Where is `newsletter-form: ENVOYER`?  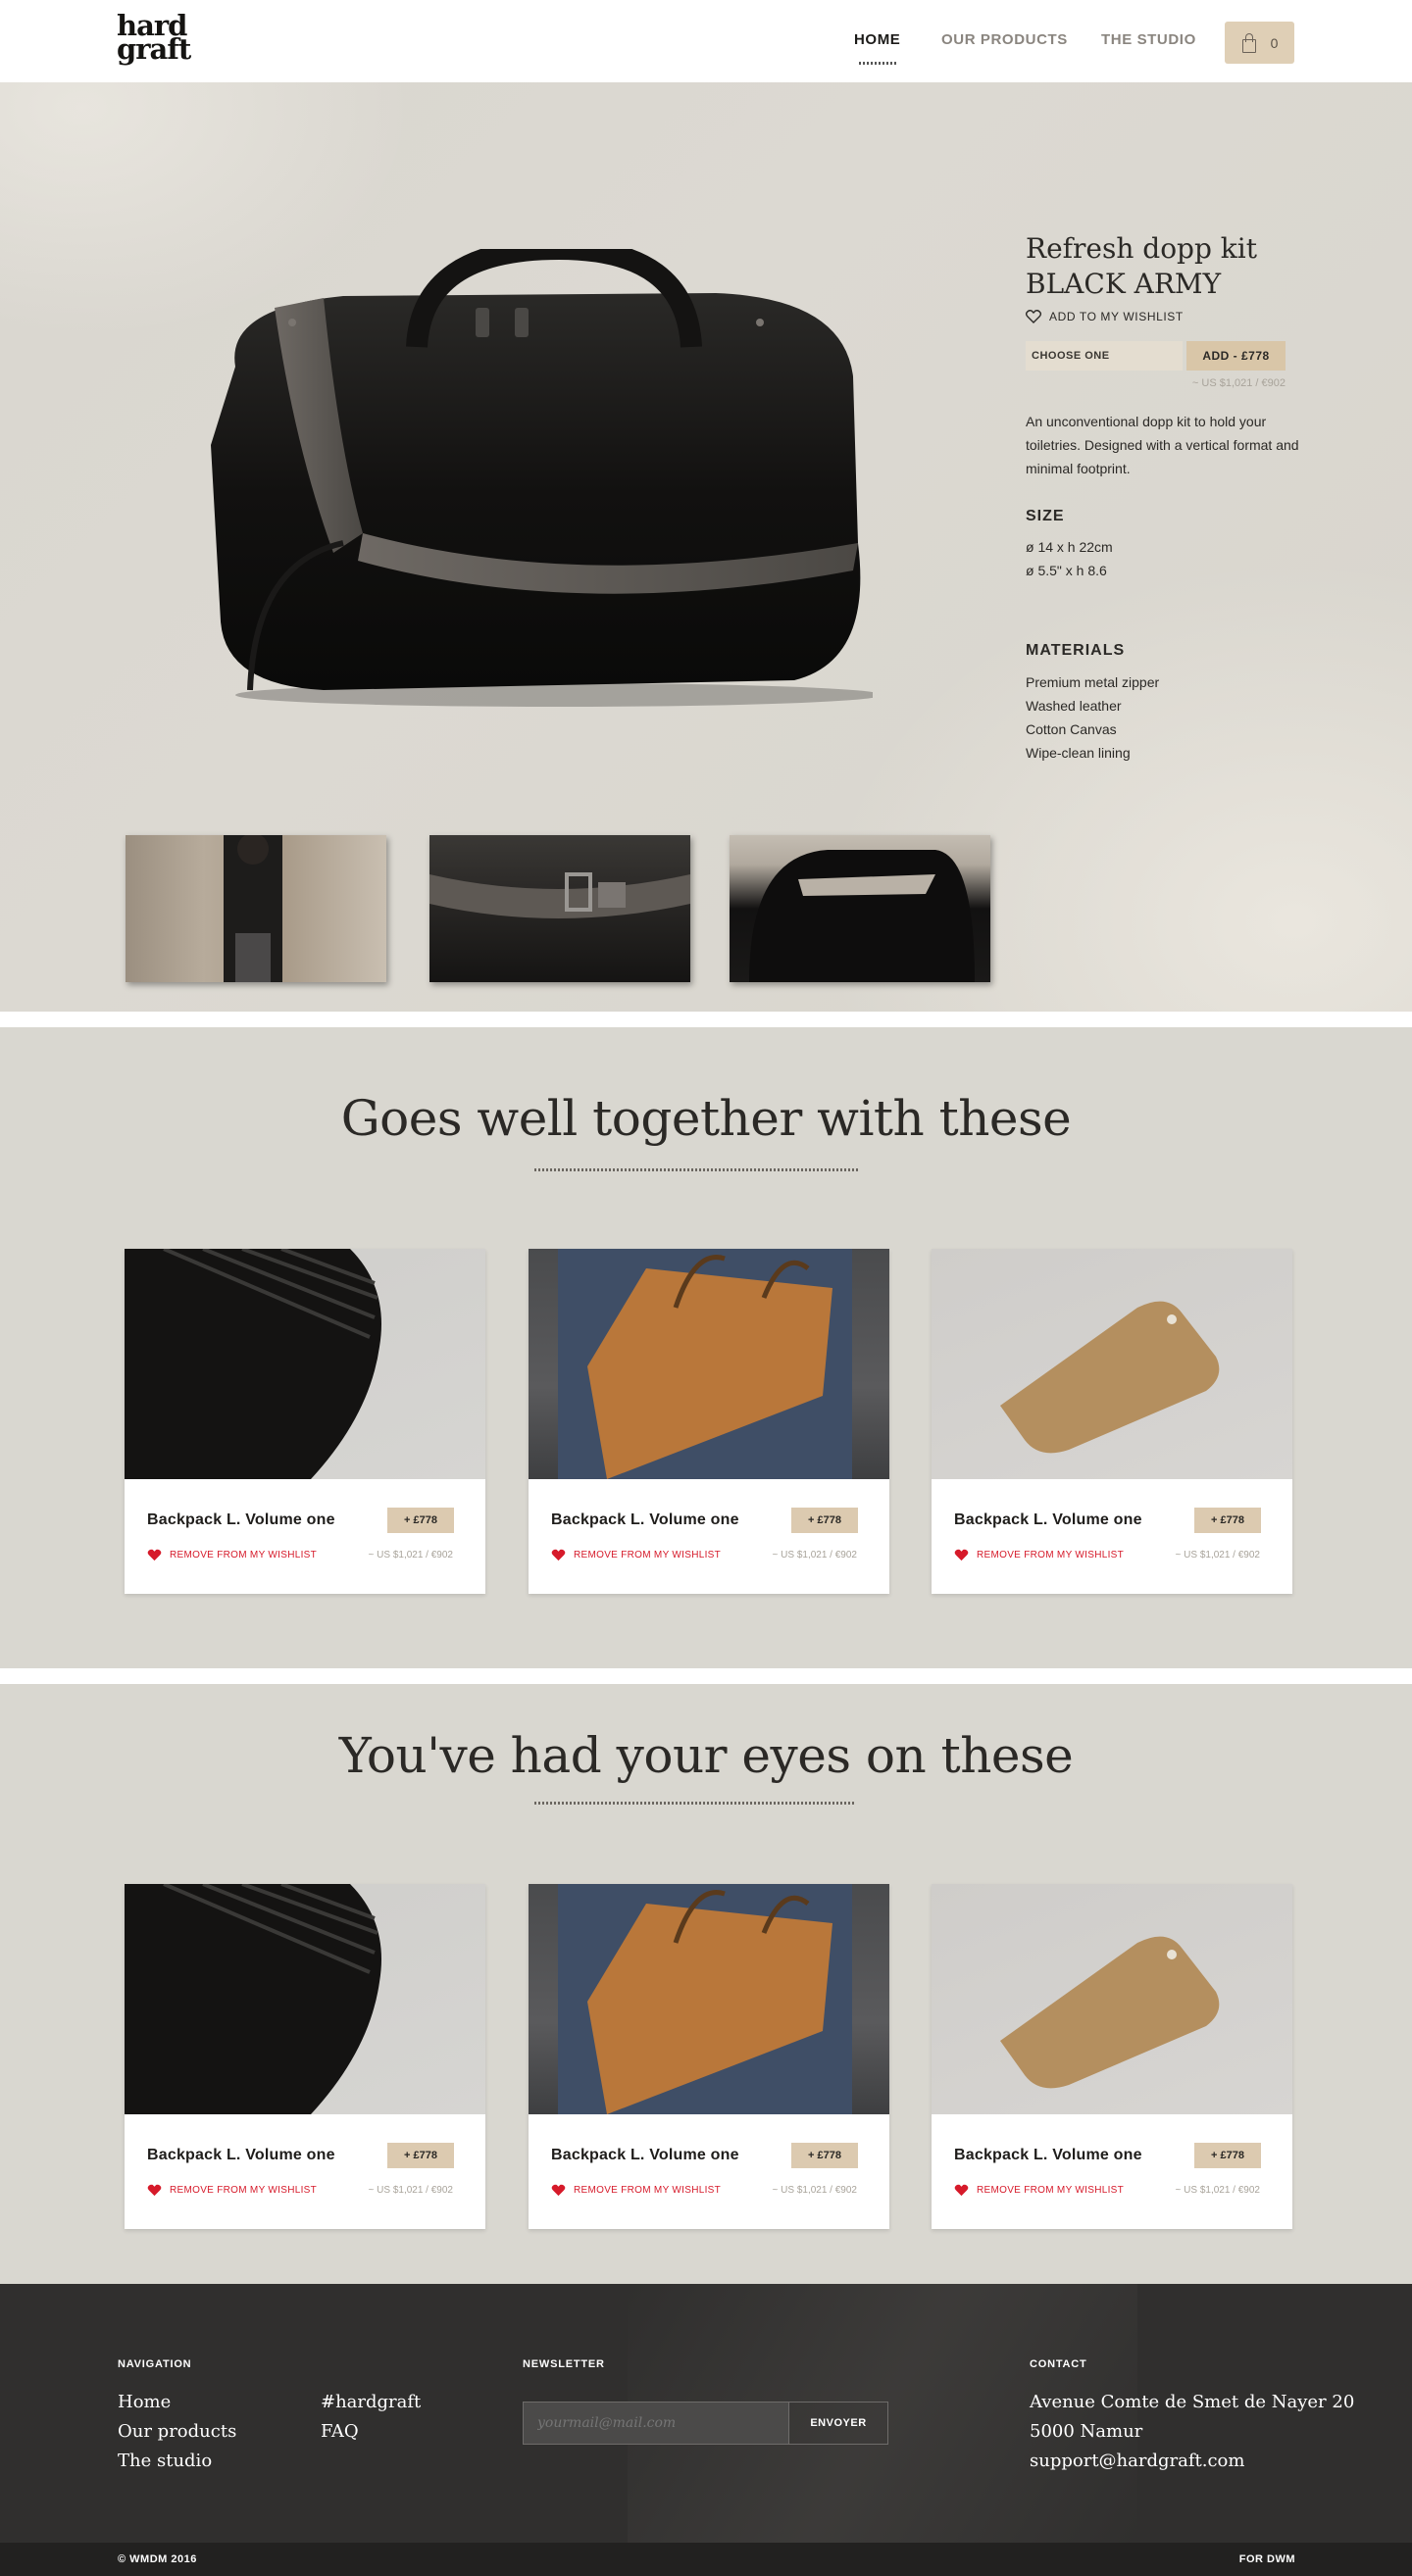 newsletter-form: ENVOYER is located at coordinates (705, 2423).